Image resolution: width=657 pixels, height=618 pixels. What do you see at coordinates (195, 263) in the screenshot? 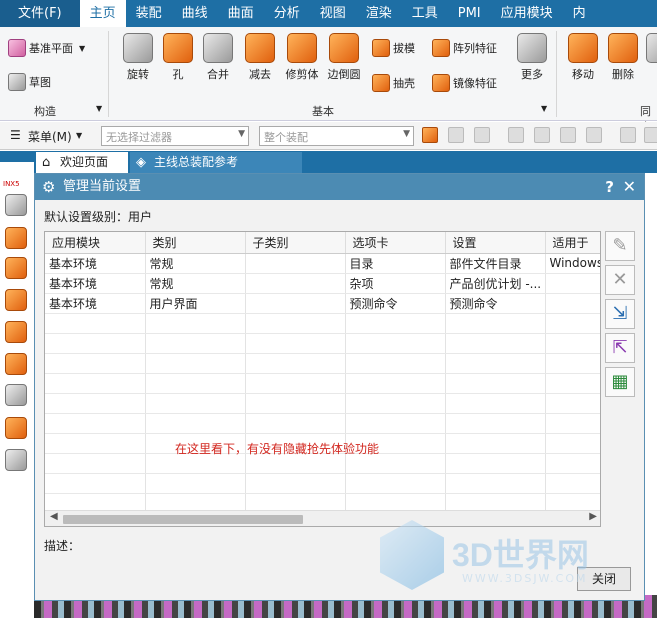
I see `table-cell: 常规` at bounding box center [195, 263].